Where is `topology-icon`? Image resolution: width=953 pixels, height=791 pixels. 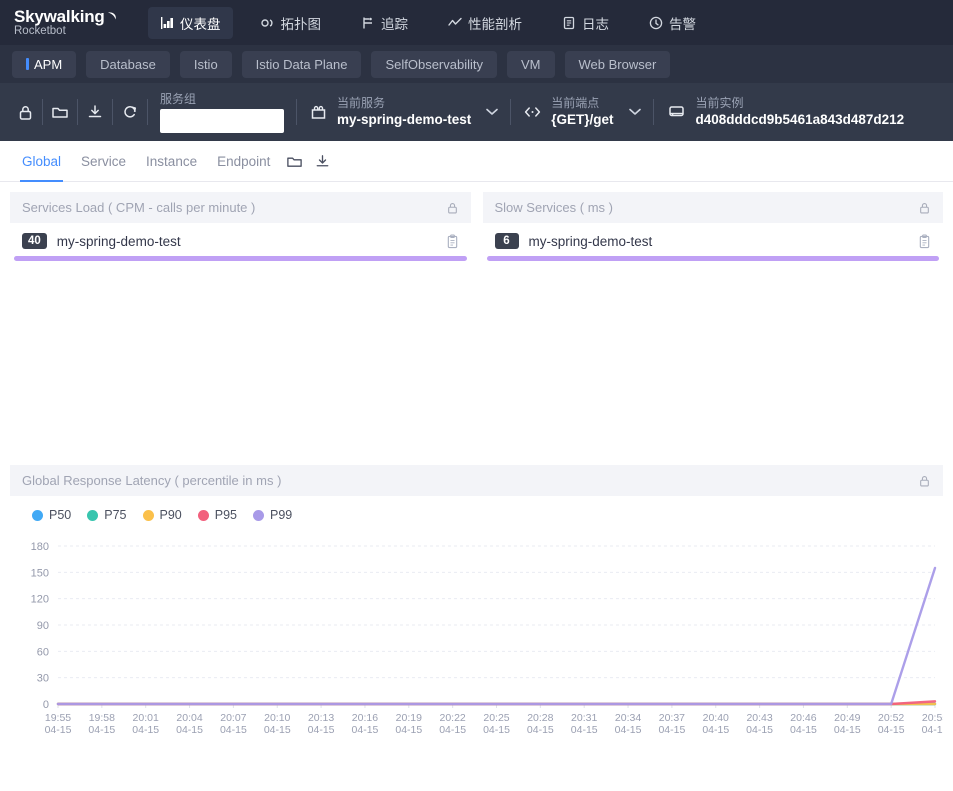
topology-icon is located at coordinates (267, 23).